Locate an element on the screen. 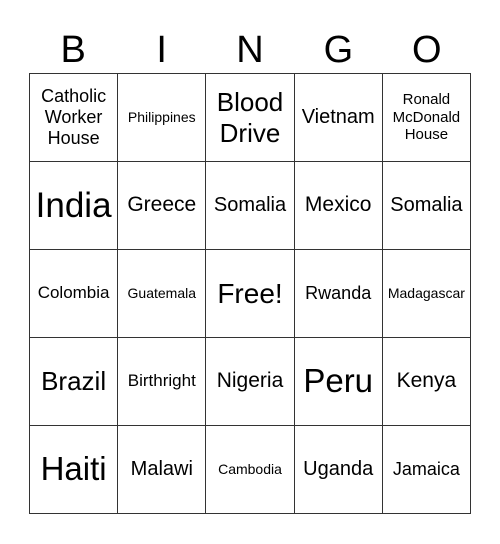 The width and height of the screenshot is (500, 544). bingo-cell: Blood Drive is located at coordinates (250, 118).